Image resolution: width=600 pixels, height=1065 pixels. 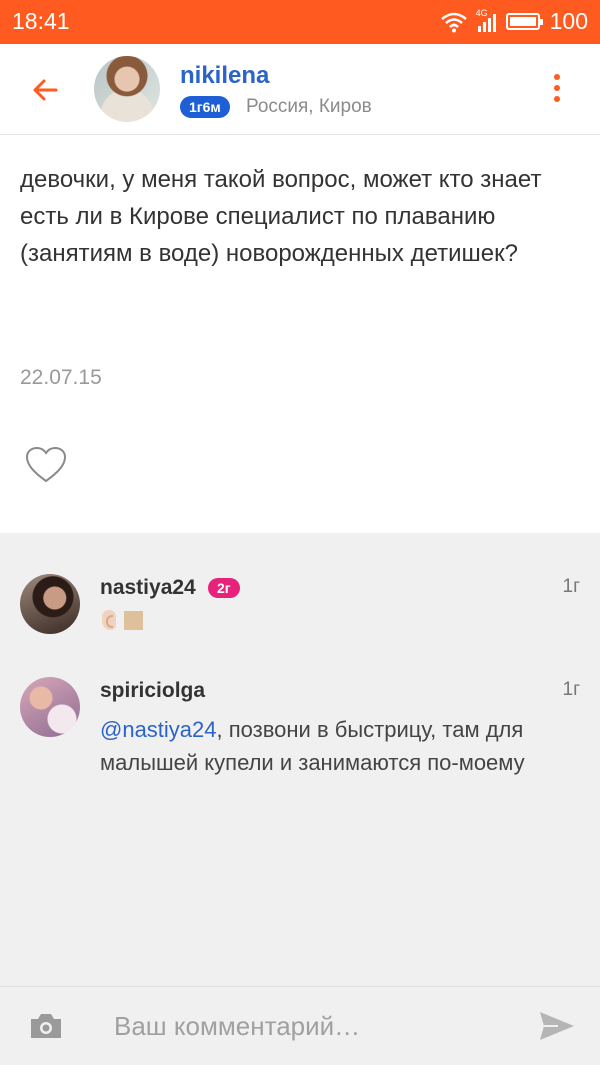 What do you see at coordinates (314, 1026) in the screenshot?
I see `comment-input` at bounding box center [314, 1026].